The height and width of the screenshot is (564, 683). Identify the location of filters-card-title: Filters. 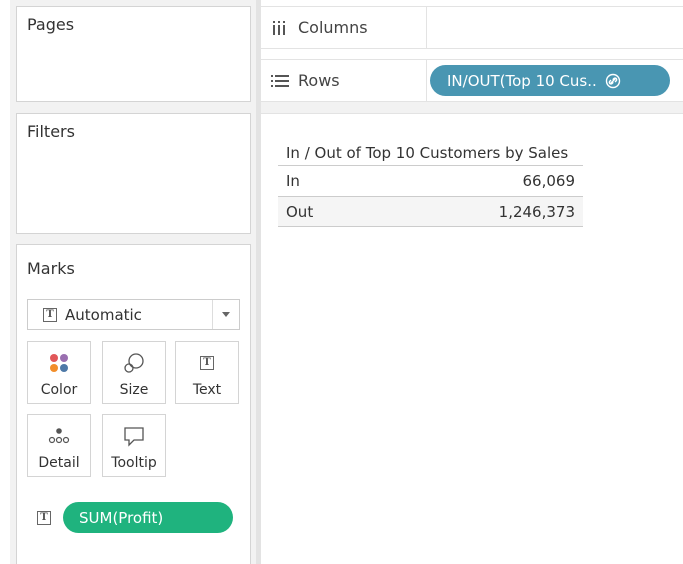
(51, 131).